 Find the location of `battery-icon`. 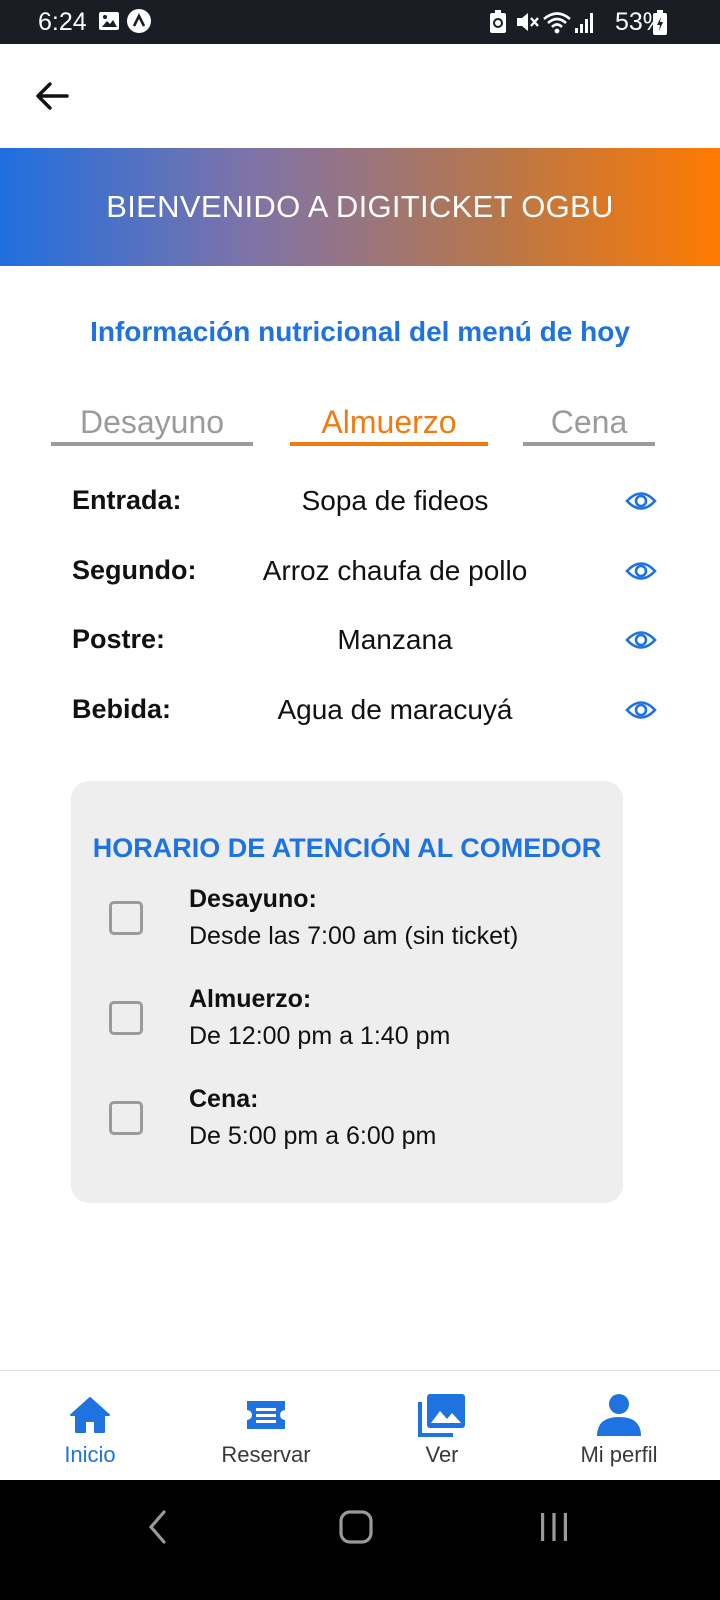

battery-icon is located at coordinates (660, 25).